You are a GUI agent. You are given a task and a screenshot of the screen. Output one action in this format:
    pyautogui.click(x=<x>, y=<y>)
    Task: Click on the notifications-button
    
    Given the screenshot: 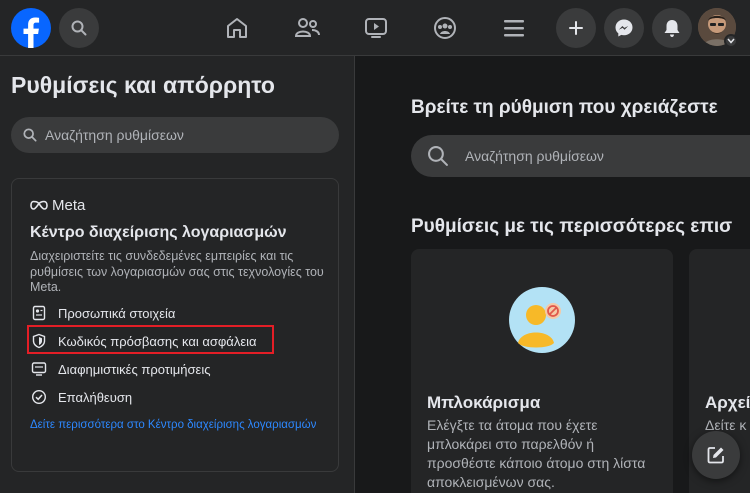 What is the action you would take?
    pyautogui.click(x=672, y=28)
    